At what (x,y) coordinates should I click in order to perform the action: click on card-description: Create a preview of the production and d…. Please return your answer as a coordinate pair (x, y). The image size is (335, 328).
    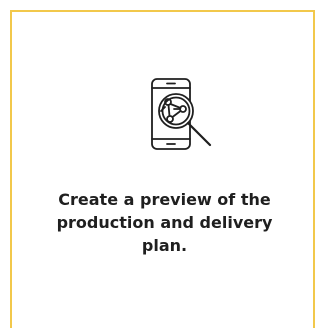
    Looking at the image, I should click on (164, 222).